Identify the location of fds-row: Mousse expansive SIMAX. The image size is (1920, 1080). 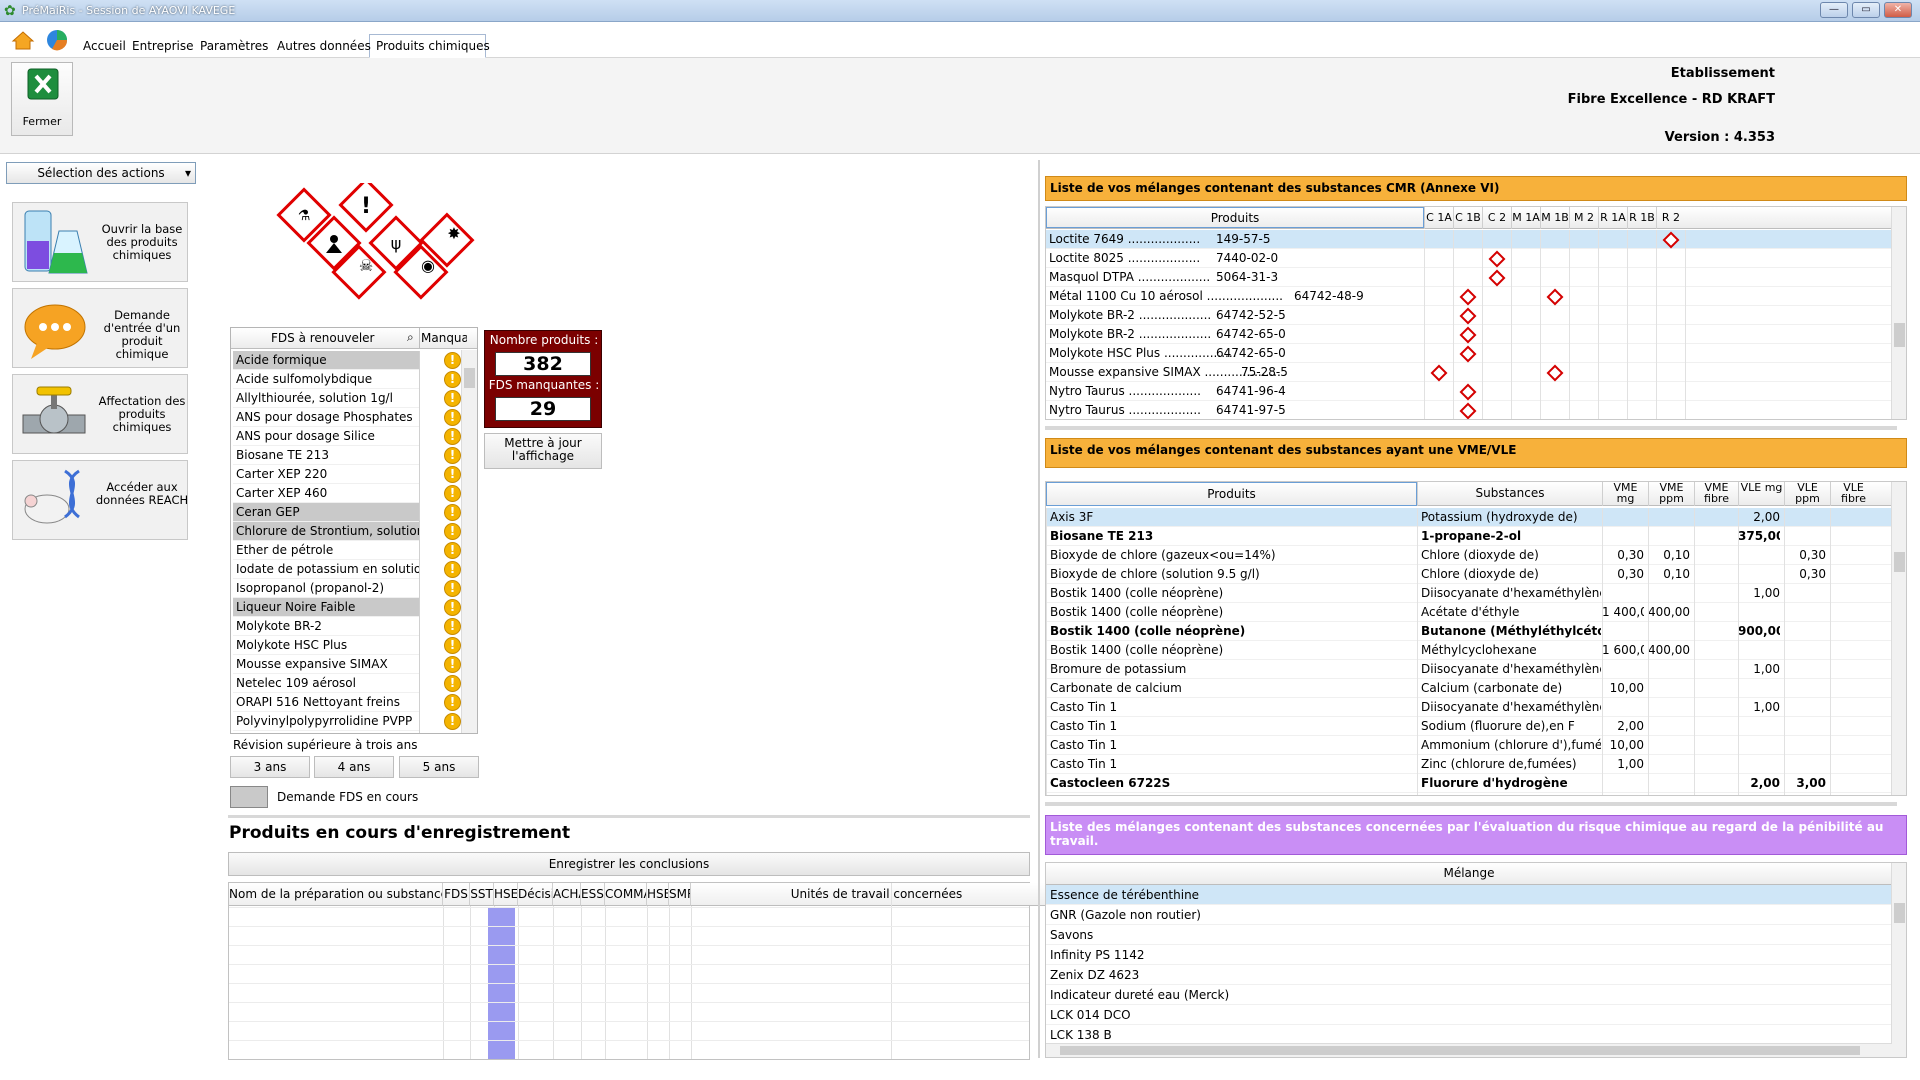
(326, 664).